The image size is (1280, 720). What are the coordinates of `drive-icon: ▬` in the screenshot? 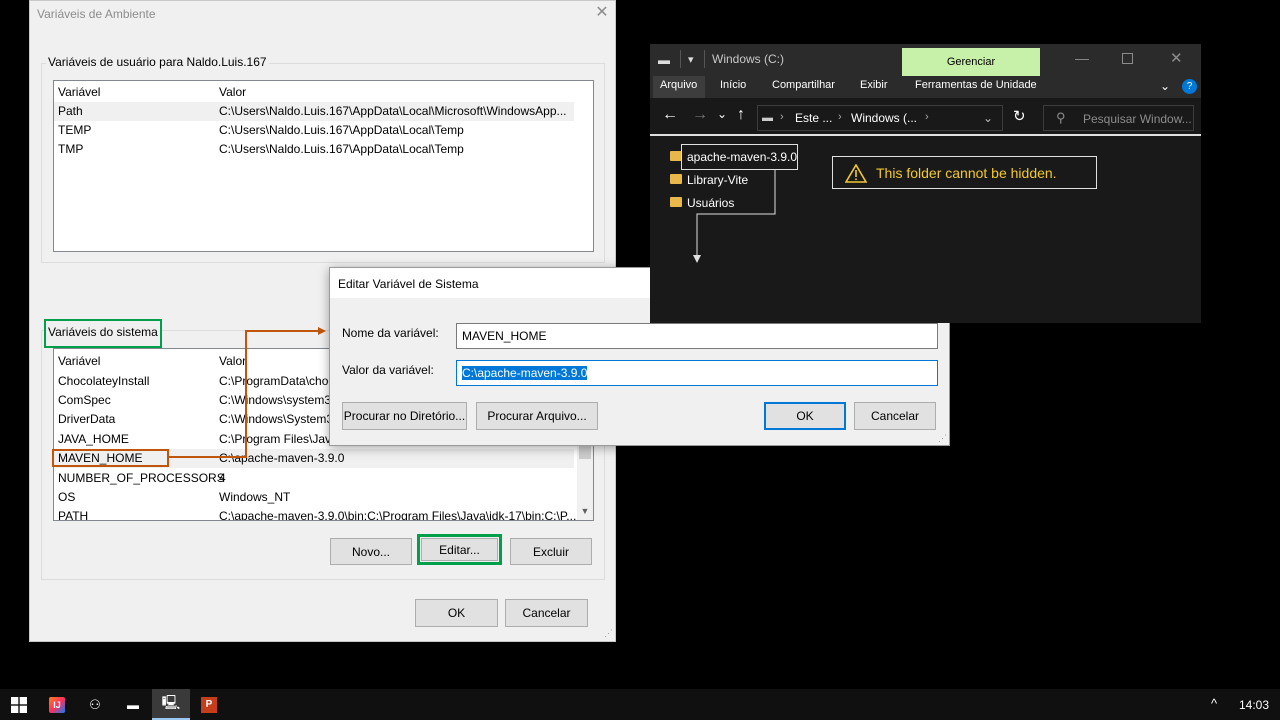 It's located at (133, 704).